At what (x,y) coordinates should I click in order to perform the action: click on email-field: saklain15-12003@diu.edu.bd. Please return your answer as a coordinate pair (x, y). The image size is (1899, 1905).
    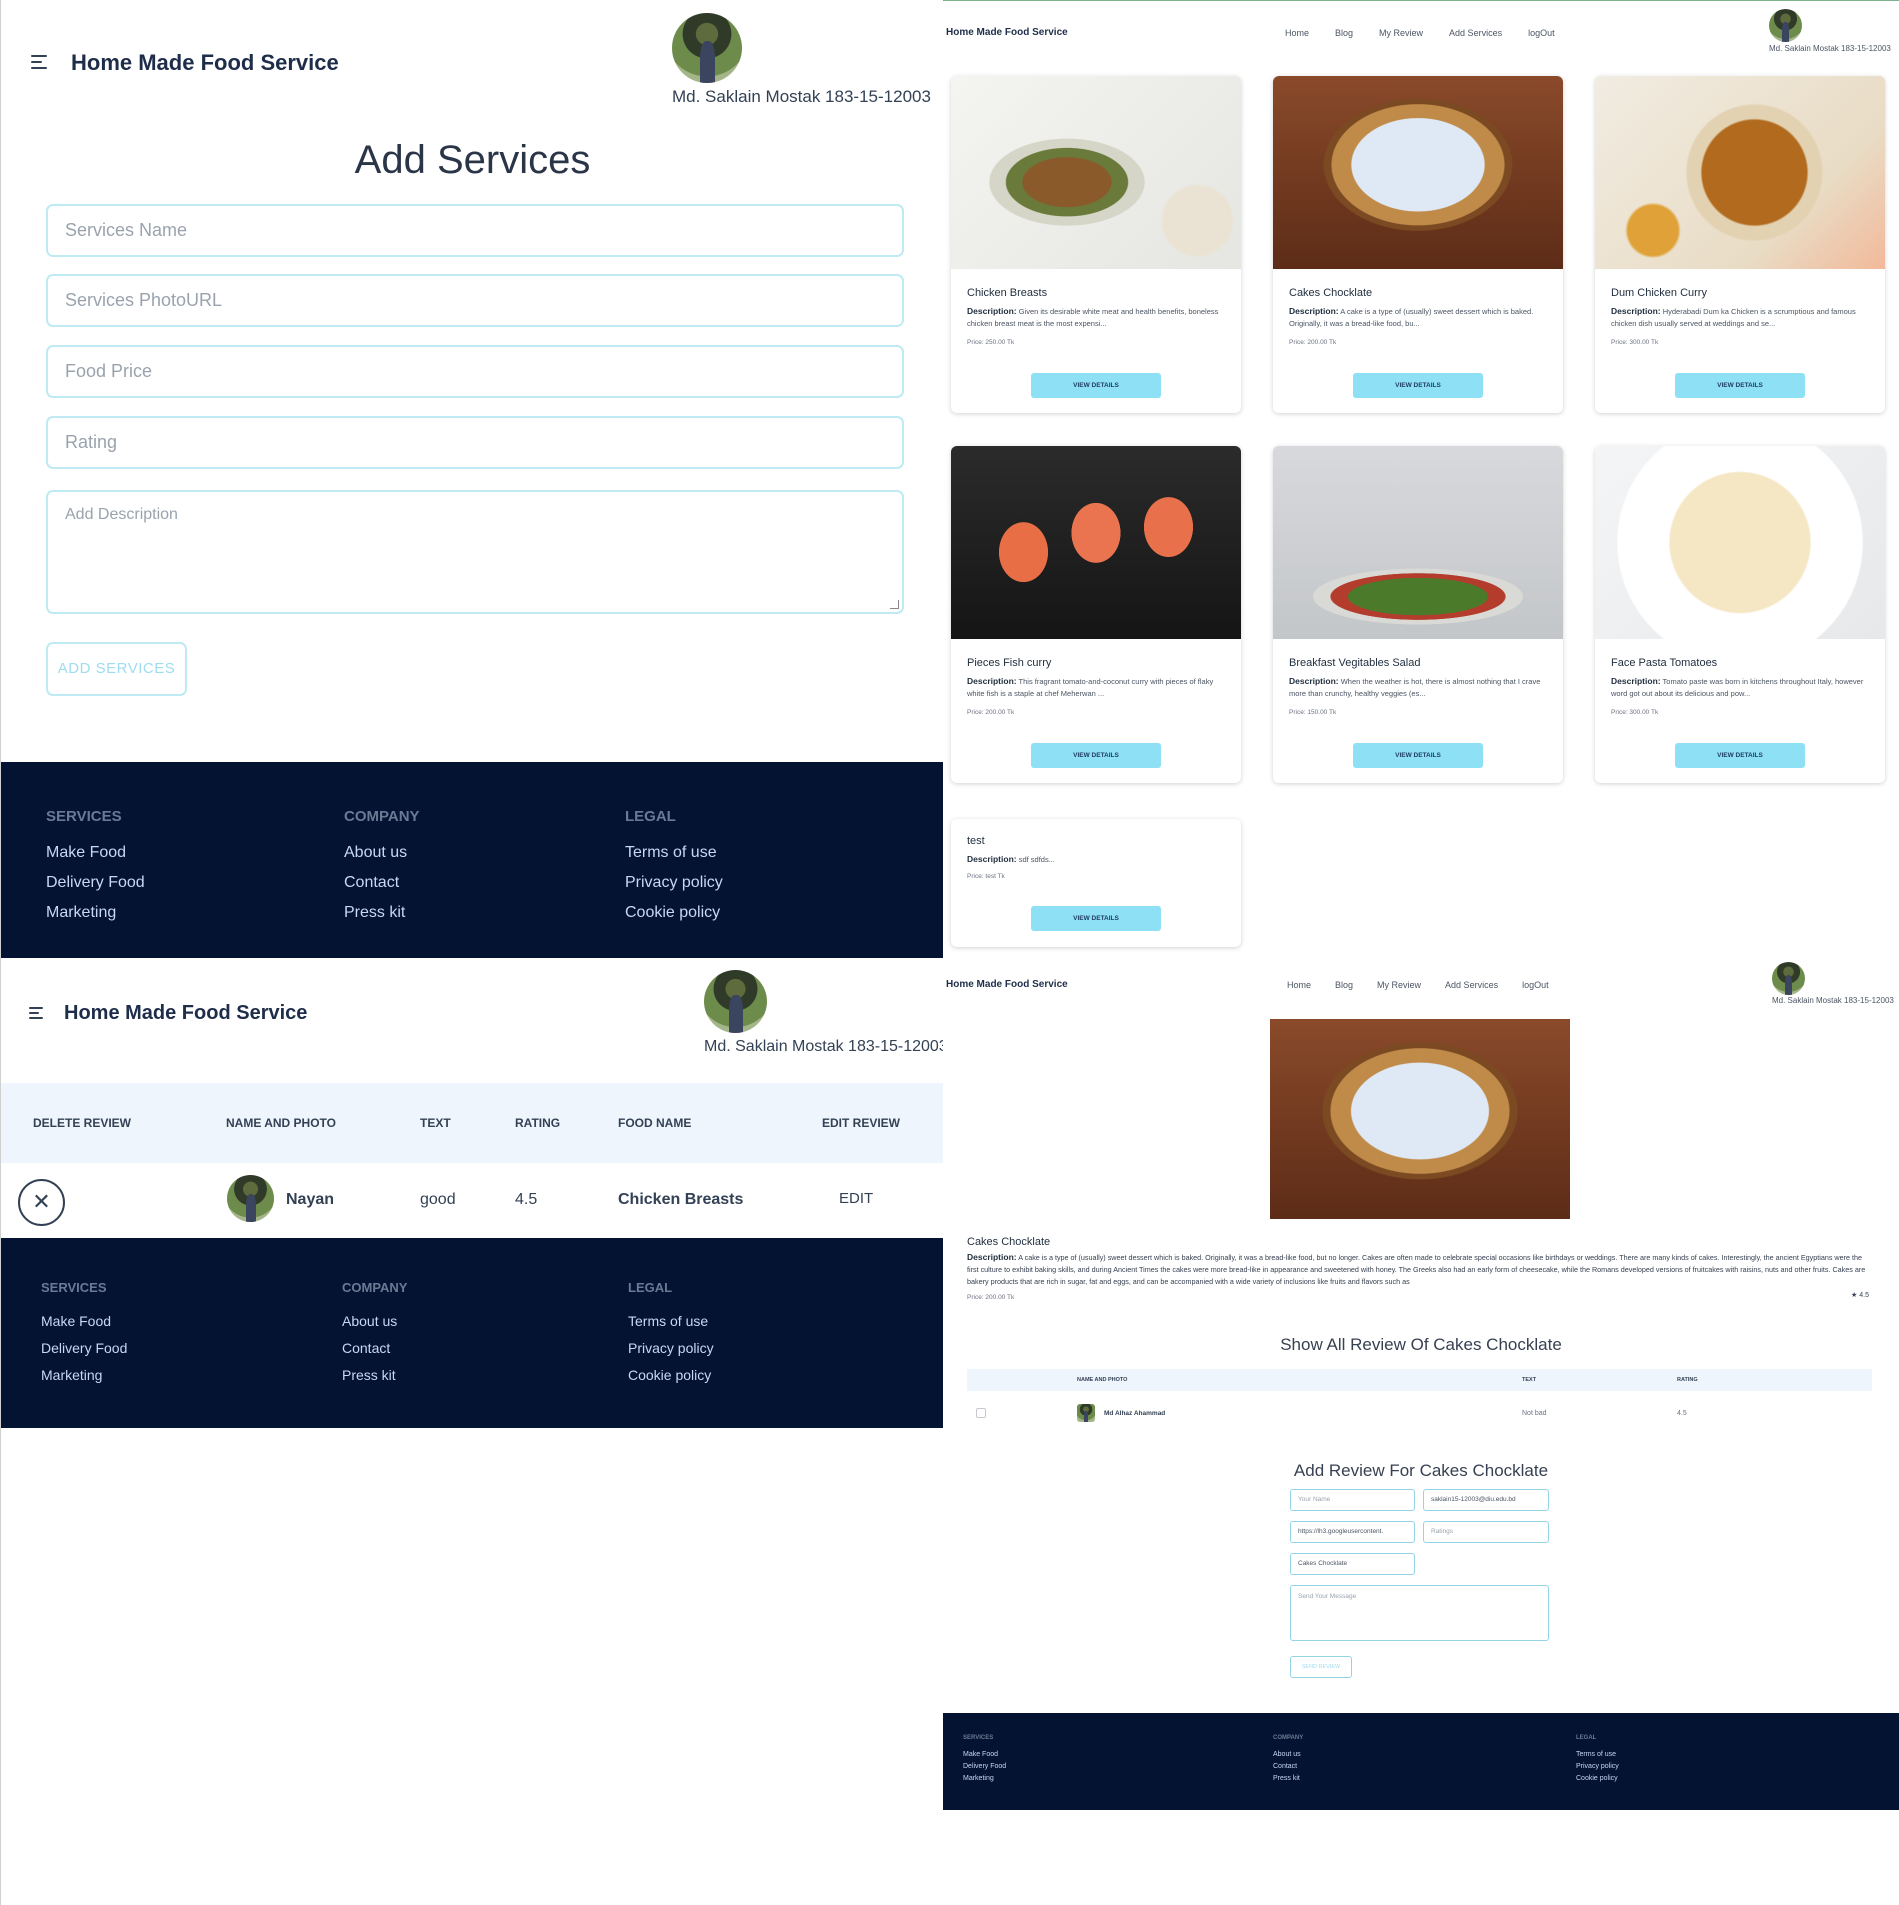
    Looking at the image, I should click on (1486, 1500).